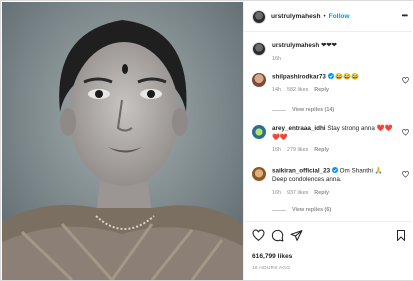  What do you see at coordinates (334, 193) in the screenshot?
I see `comment-meta: 16h 937 likes Reply` at bounding box center [334, 193].